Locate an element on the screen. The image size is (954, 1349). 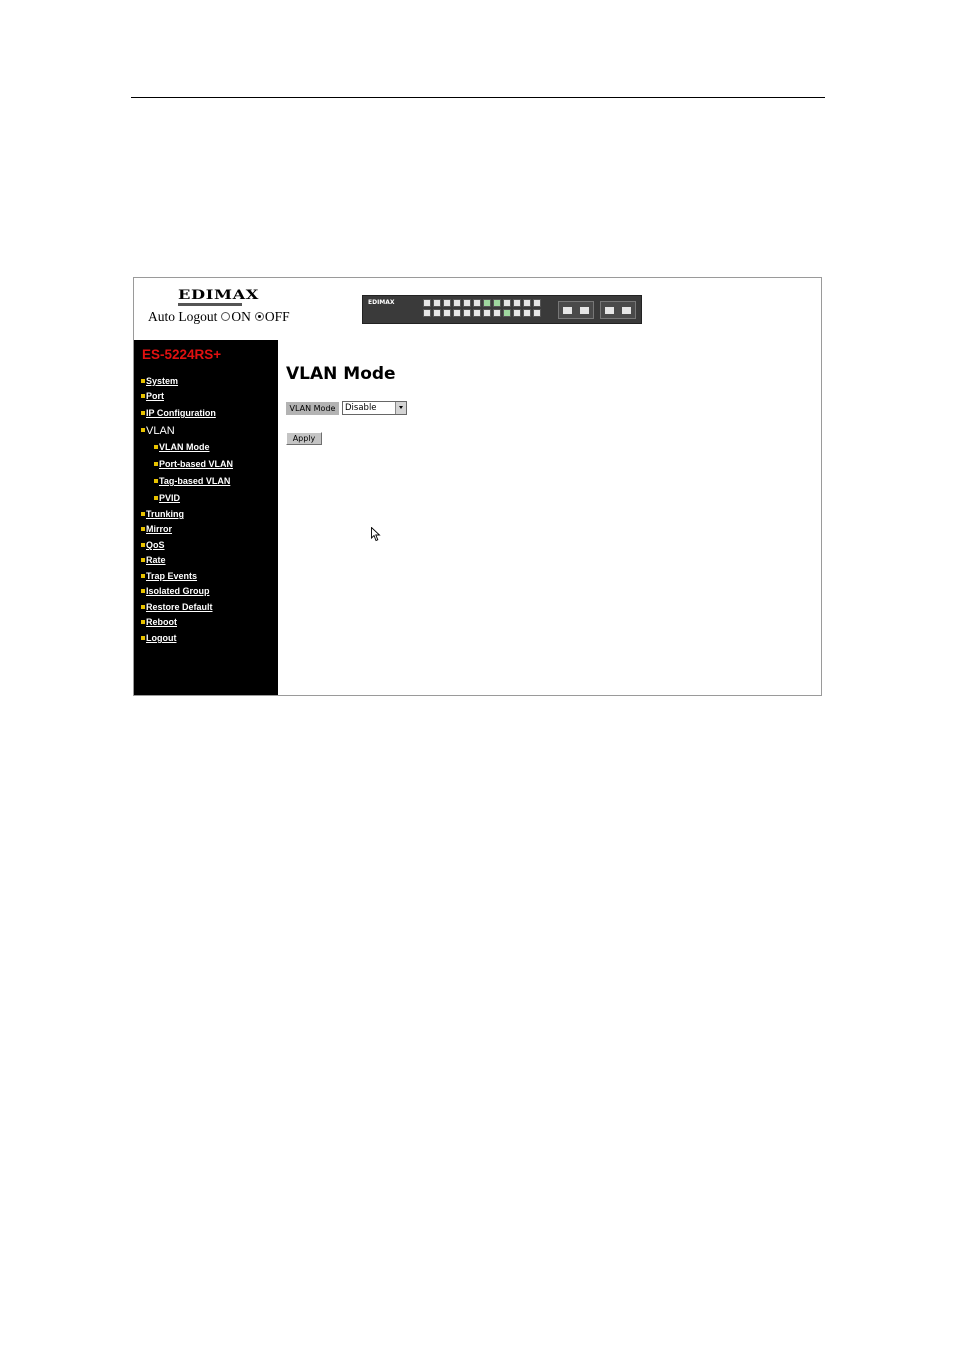
mouse-cursor-icon is located at coordinates (376, 534).